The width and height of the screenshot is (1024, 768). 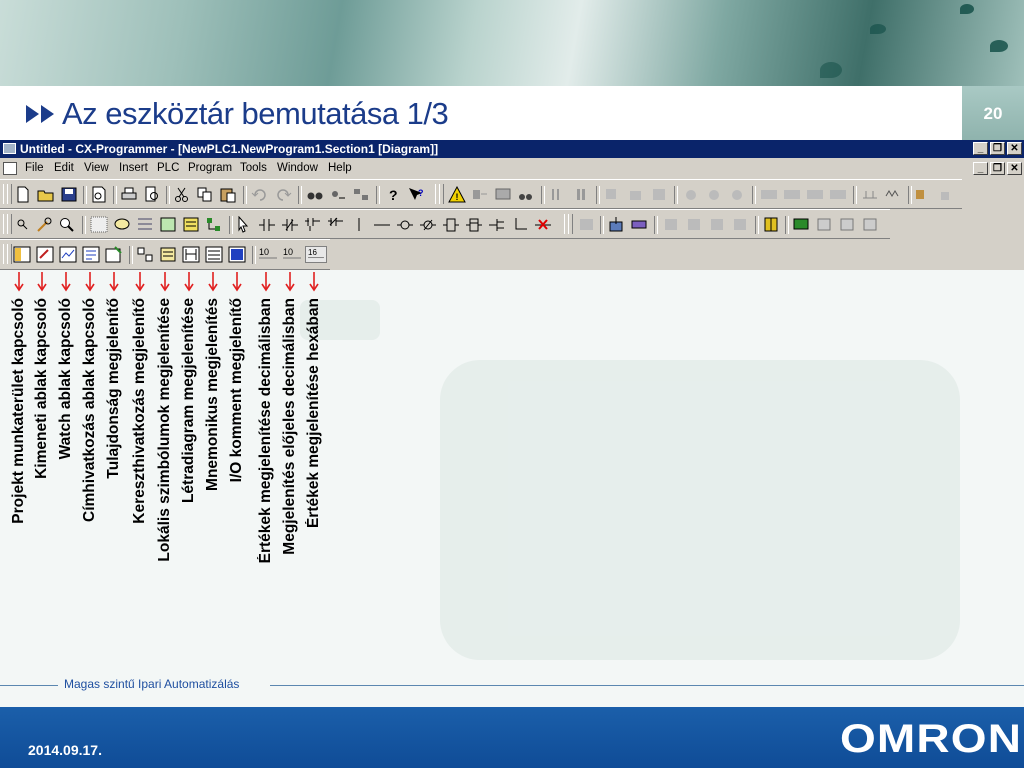 I want to click on contact-or-nc-icon, so click(x=336, y=224).